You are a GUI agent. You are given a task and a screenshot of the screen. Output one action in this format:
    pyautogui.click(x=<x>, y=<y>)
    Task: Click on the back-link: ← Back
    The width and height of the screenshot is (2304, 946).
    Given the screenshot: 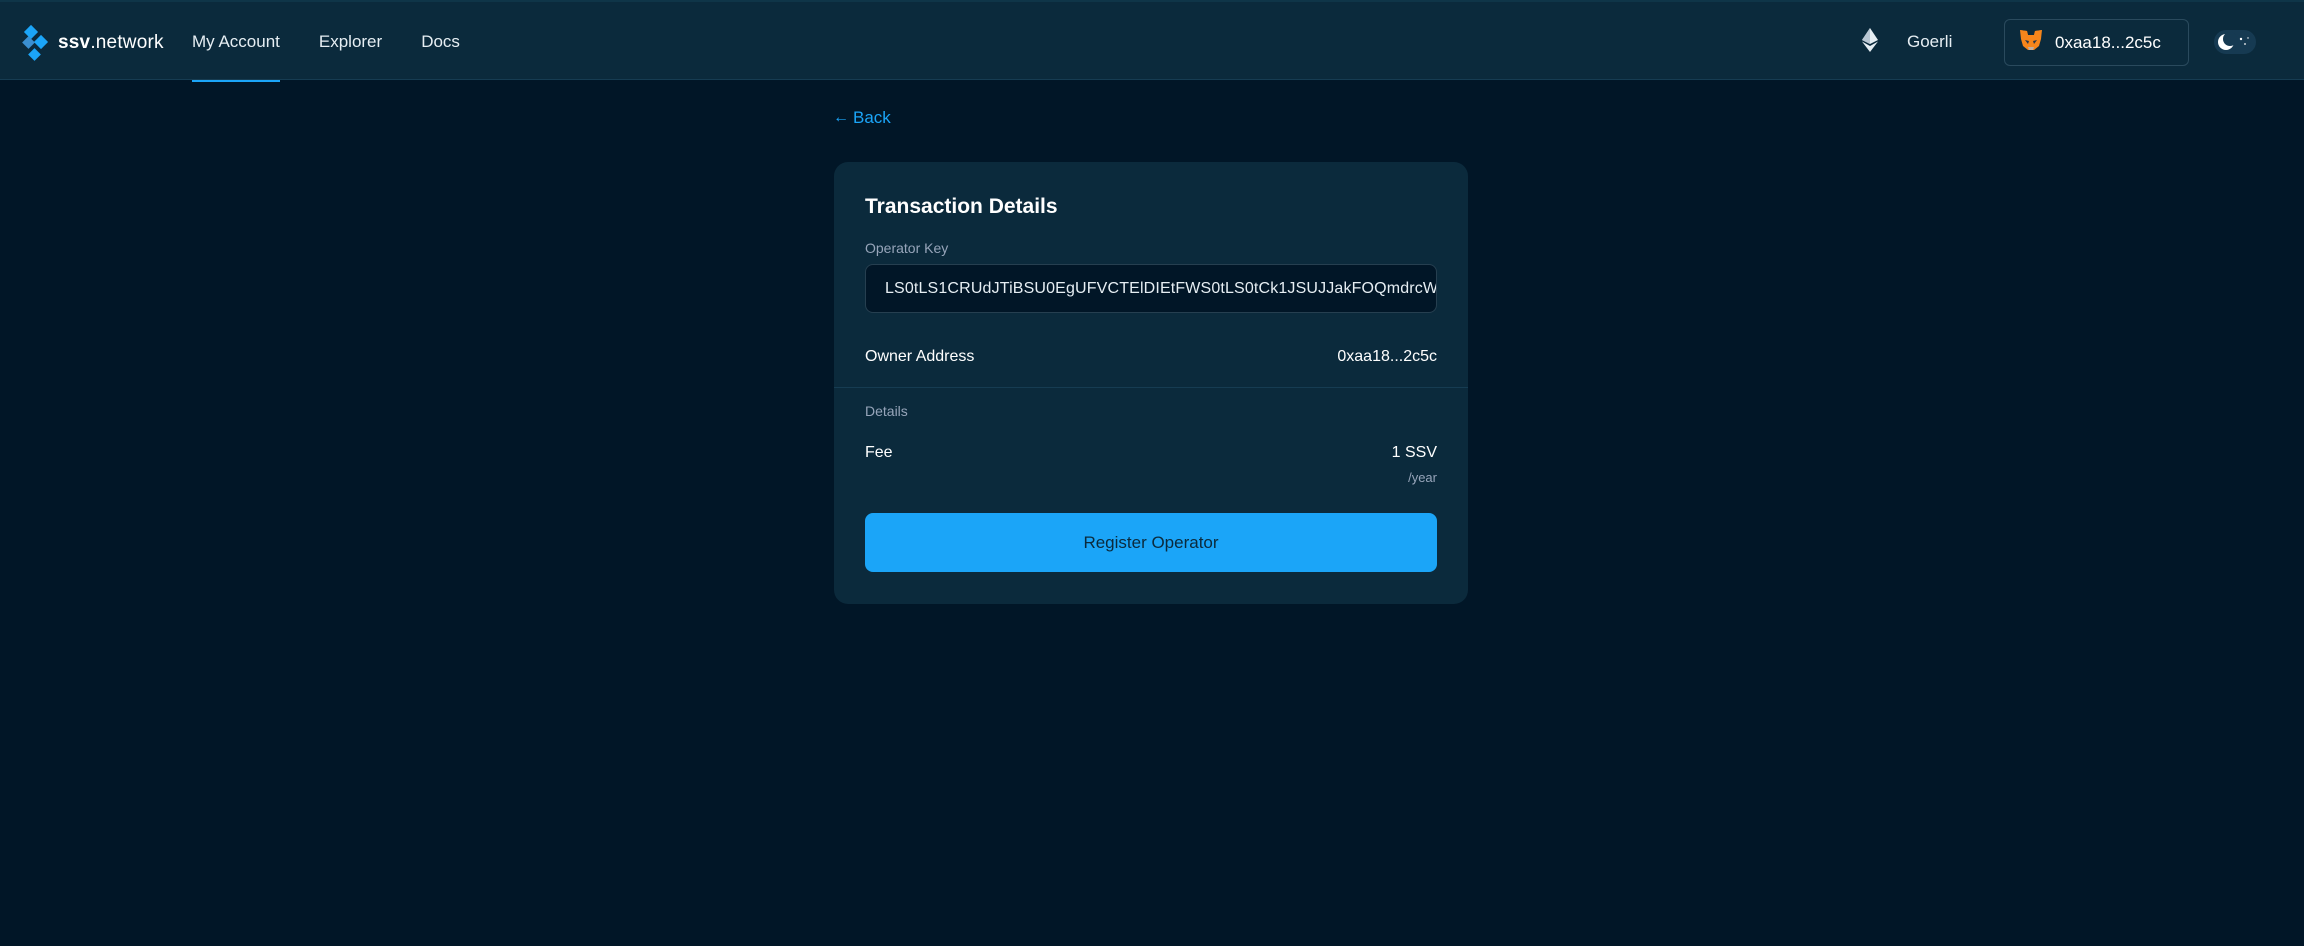 What is the action you would take?
    pyautogui.click(x=862, y=118)
    